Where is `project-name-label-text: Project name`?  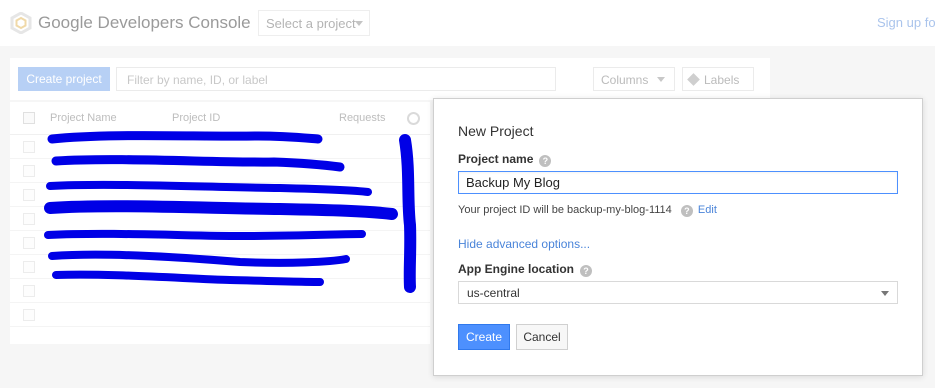
project-name-label-text: Project name is located at coordinates (496, 159).